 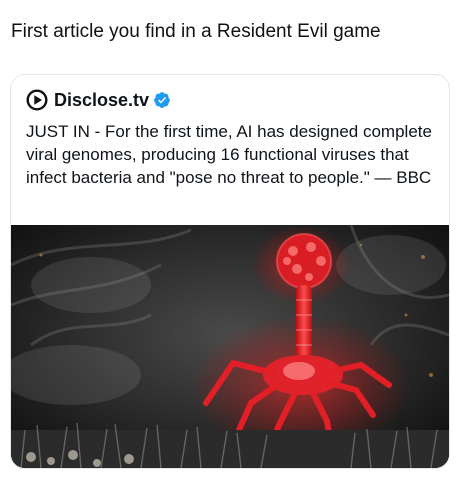 I want to click on post-author-name: Disclose.tv, so click(x=101, y=100).